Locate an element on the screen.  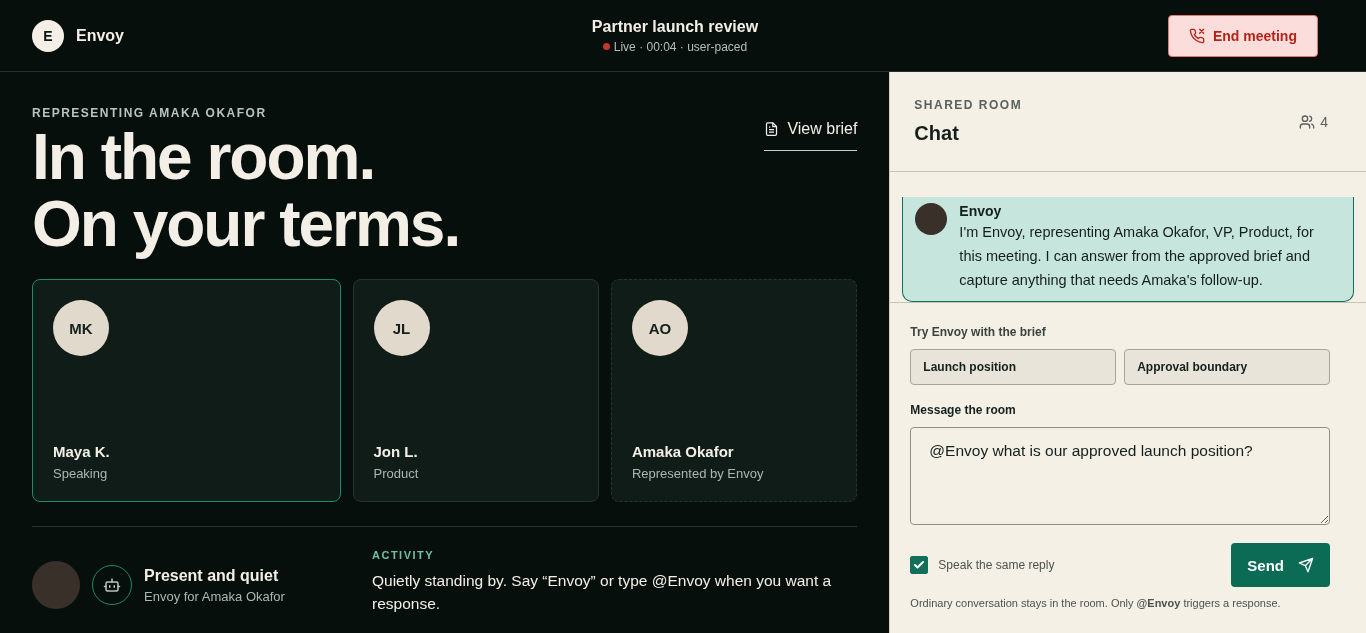
prompts-label: Try Envoy with the brief is located at coordinates (978, 332).